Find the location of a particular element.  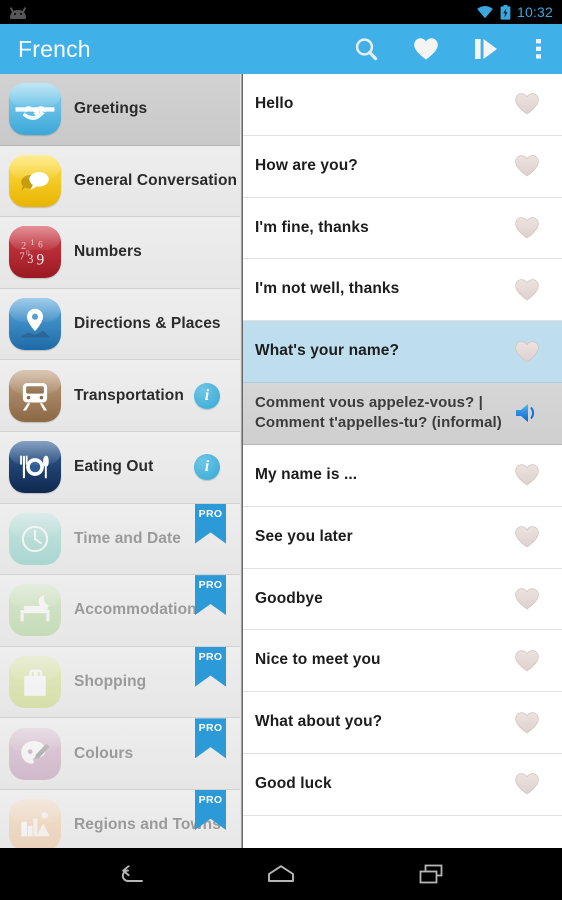

status-bar: 10:32 is located at coordinates (281, 12).